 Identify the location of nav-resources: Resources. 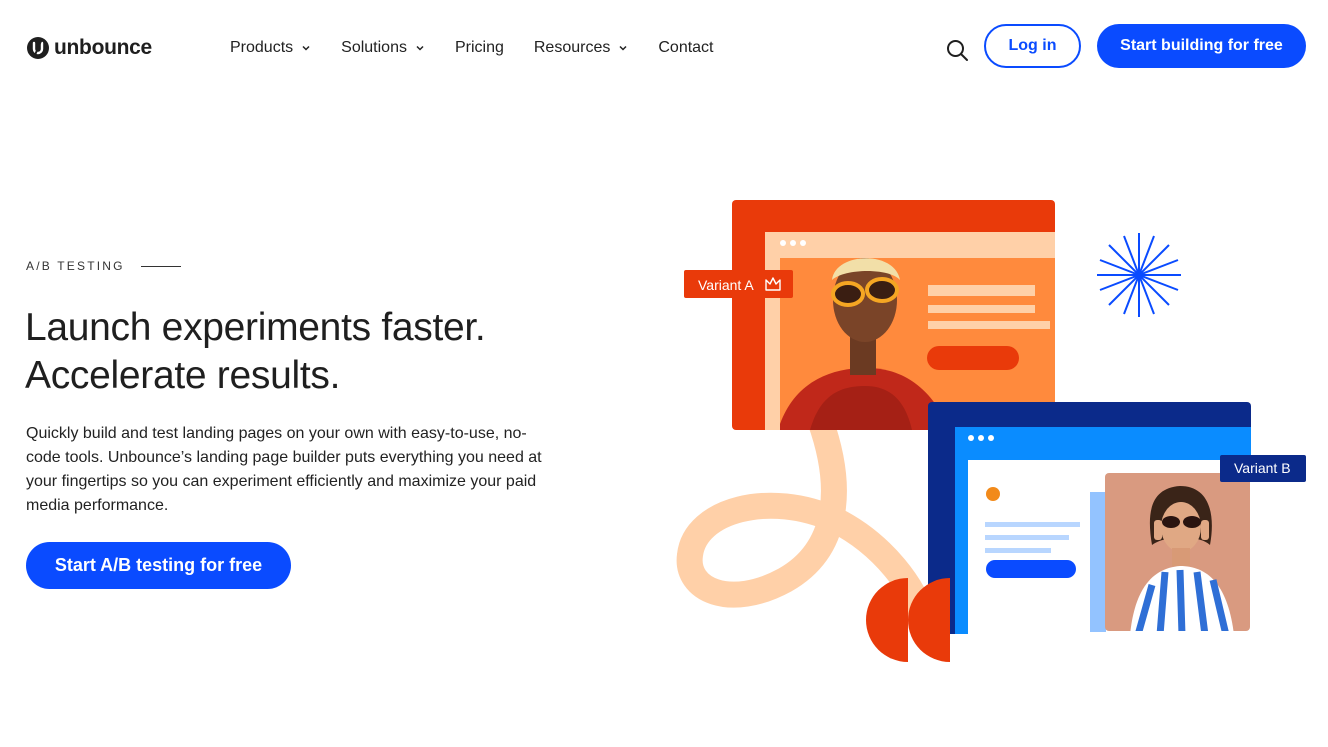
(581, 48).